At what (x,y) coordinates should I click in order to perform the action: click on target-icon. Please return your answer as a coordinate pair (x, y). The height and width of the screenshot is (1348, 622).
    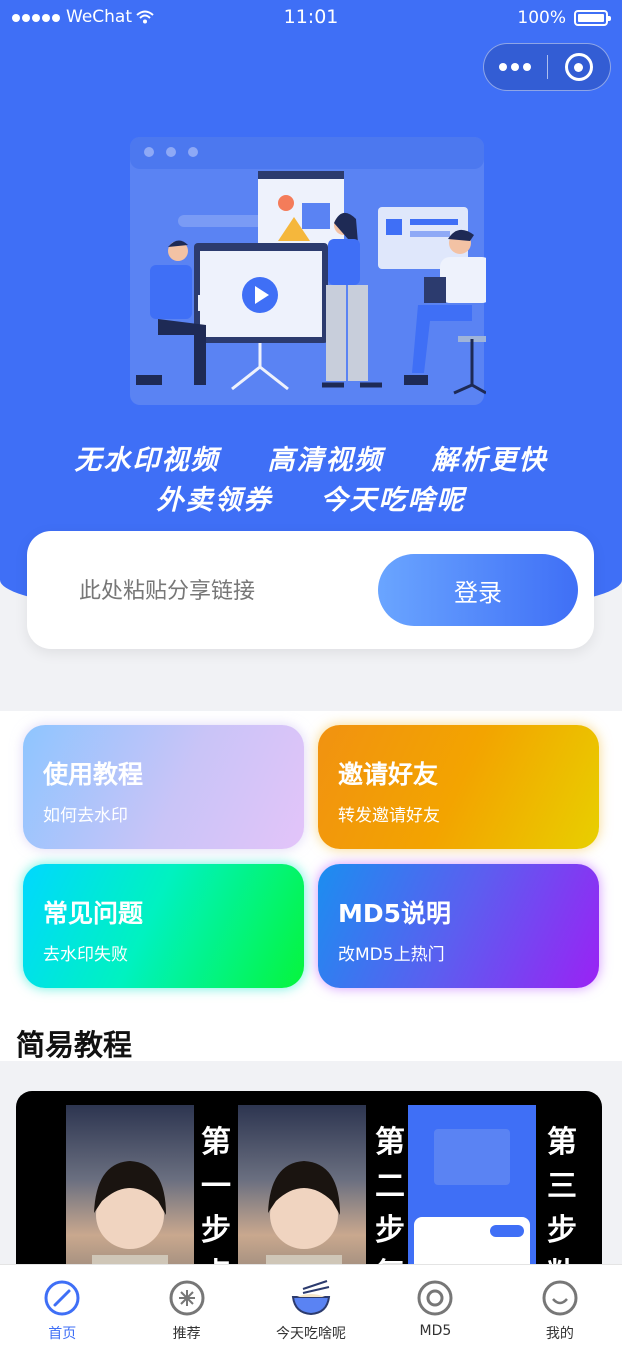
    Looking at the image, I should click on (435, 1298).